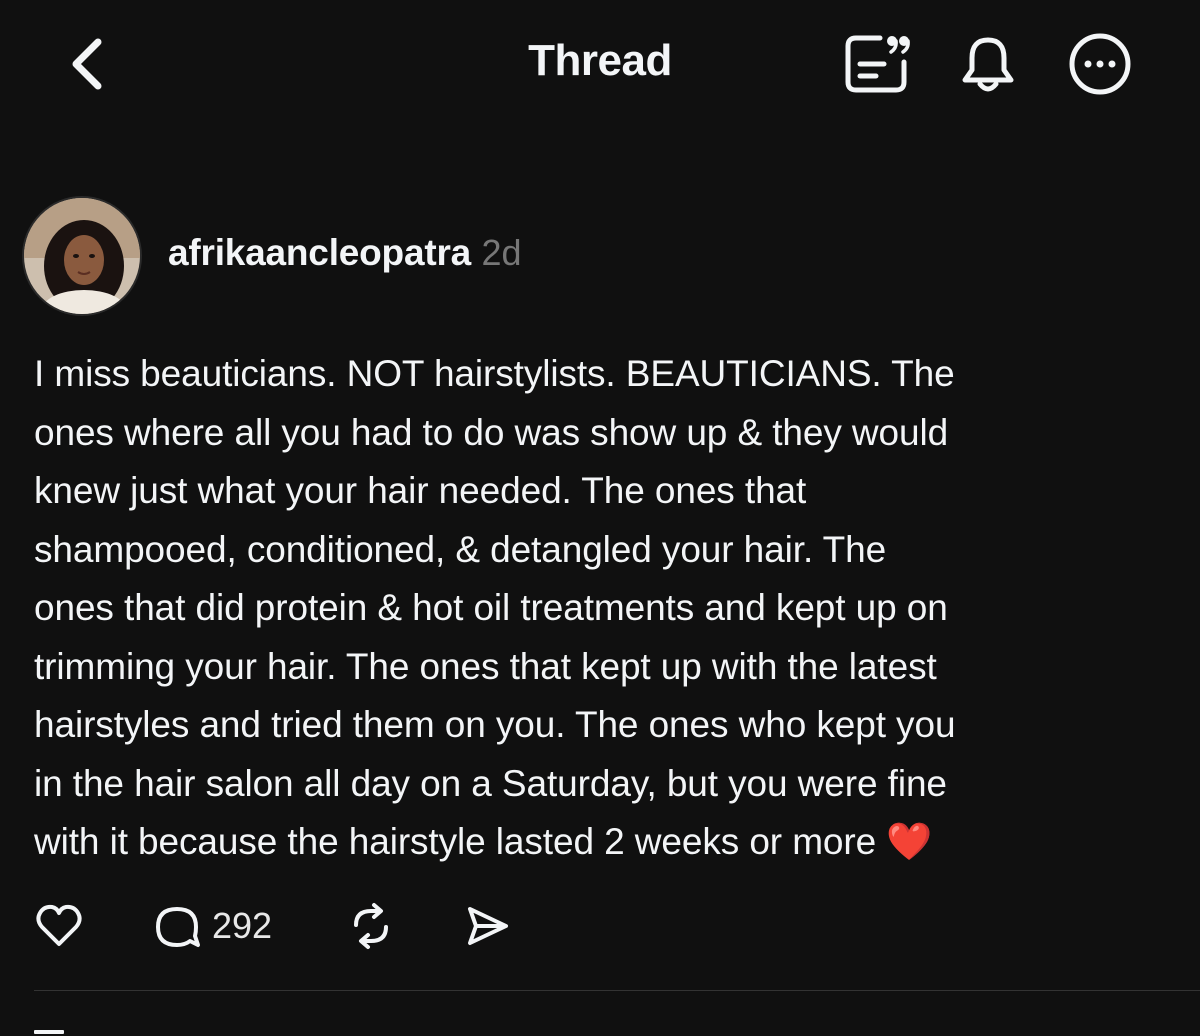 This screenshot has width=1200, height=1036. Describe the element at coordinates (597, 256) in the screenshot. I see `post-header: afrikaancleopatra 2d` at that location.